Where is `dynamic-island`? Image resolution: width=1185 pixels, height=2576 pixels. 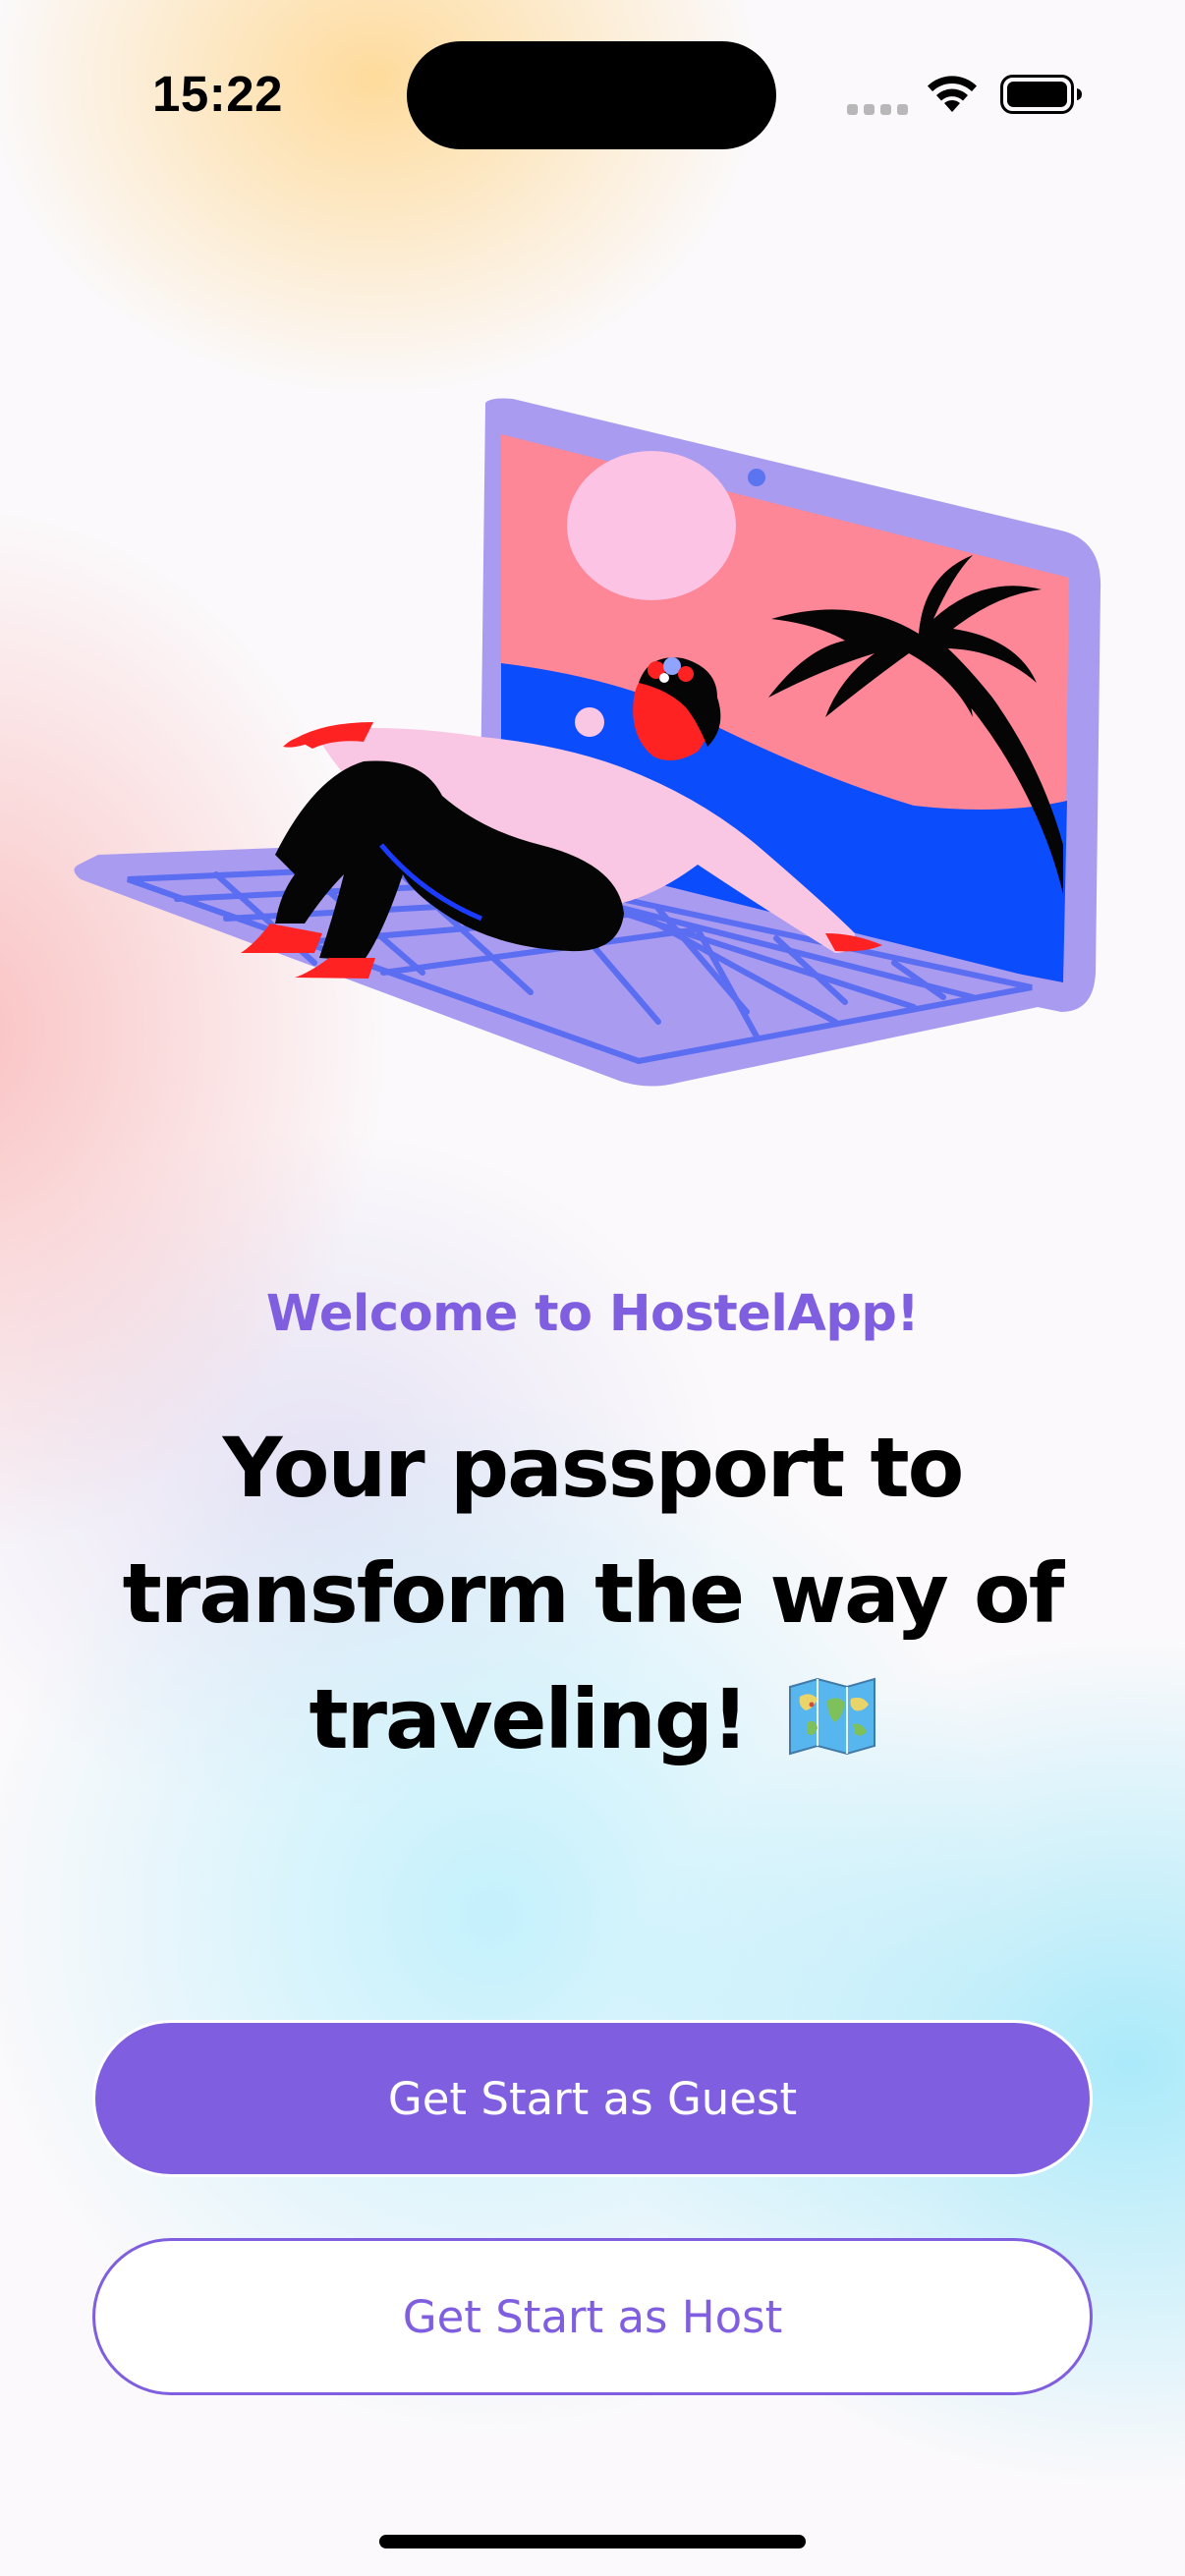 dynamic-island is located at coordinates (592, 95).